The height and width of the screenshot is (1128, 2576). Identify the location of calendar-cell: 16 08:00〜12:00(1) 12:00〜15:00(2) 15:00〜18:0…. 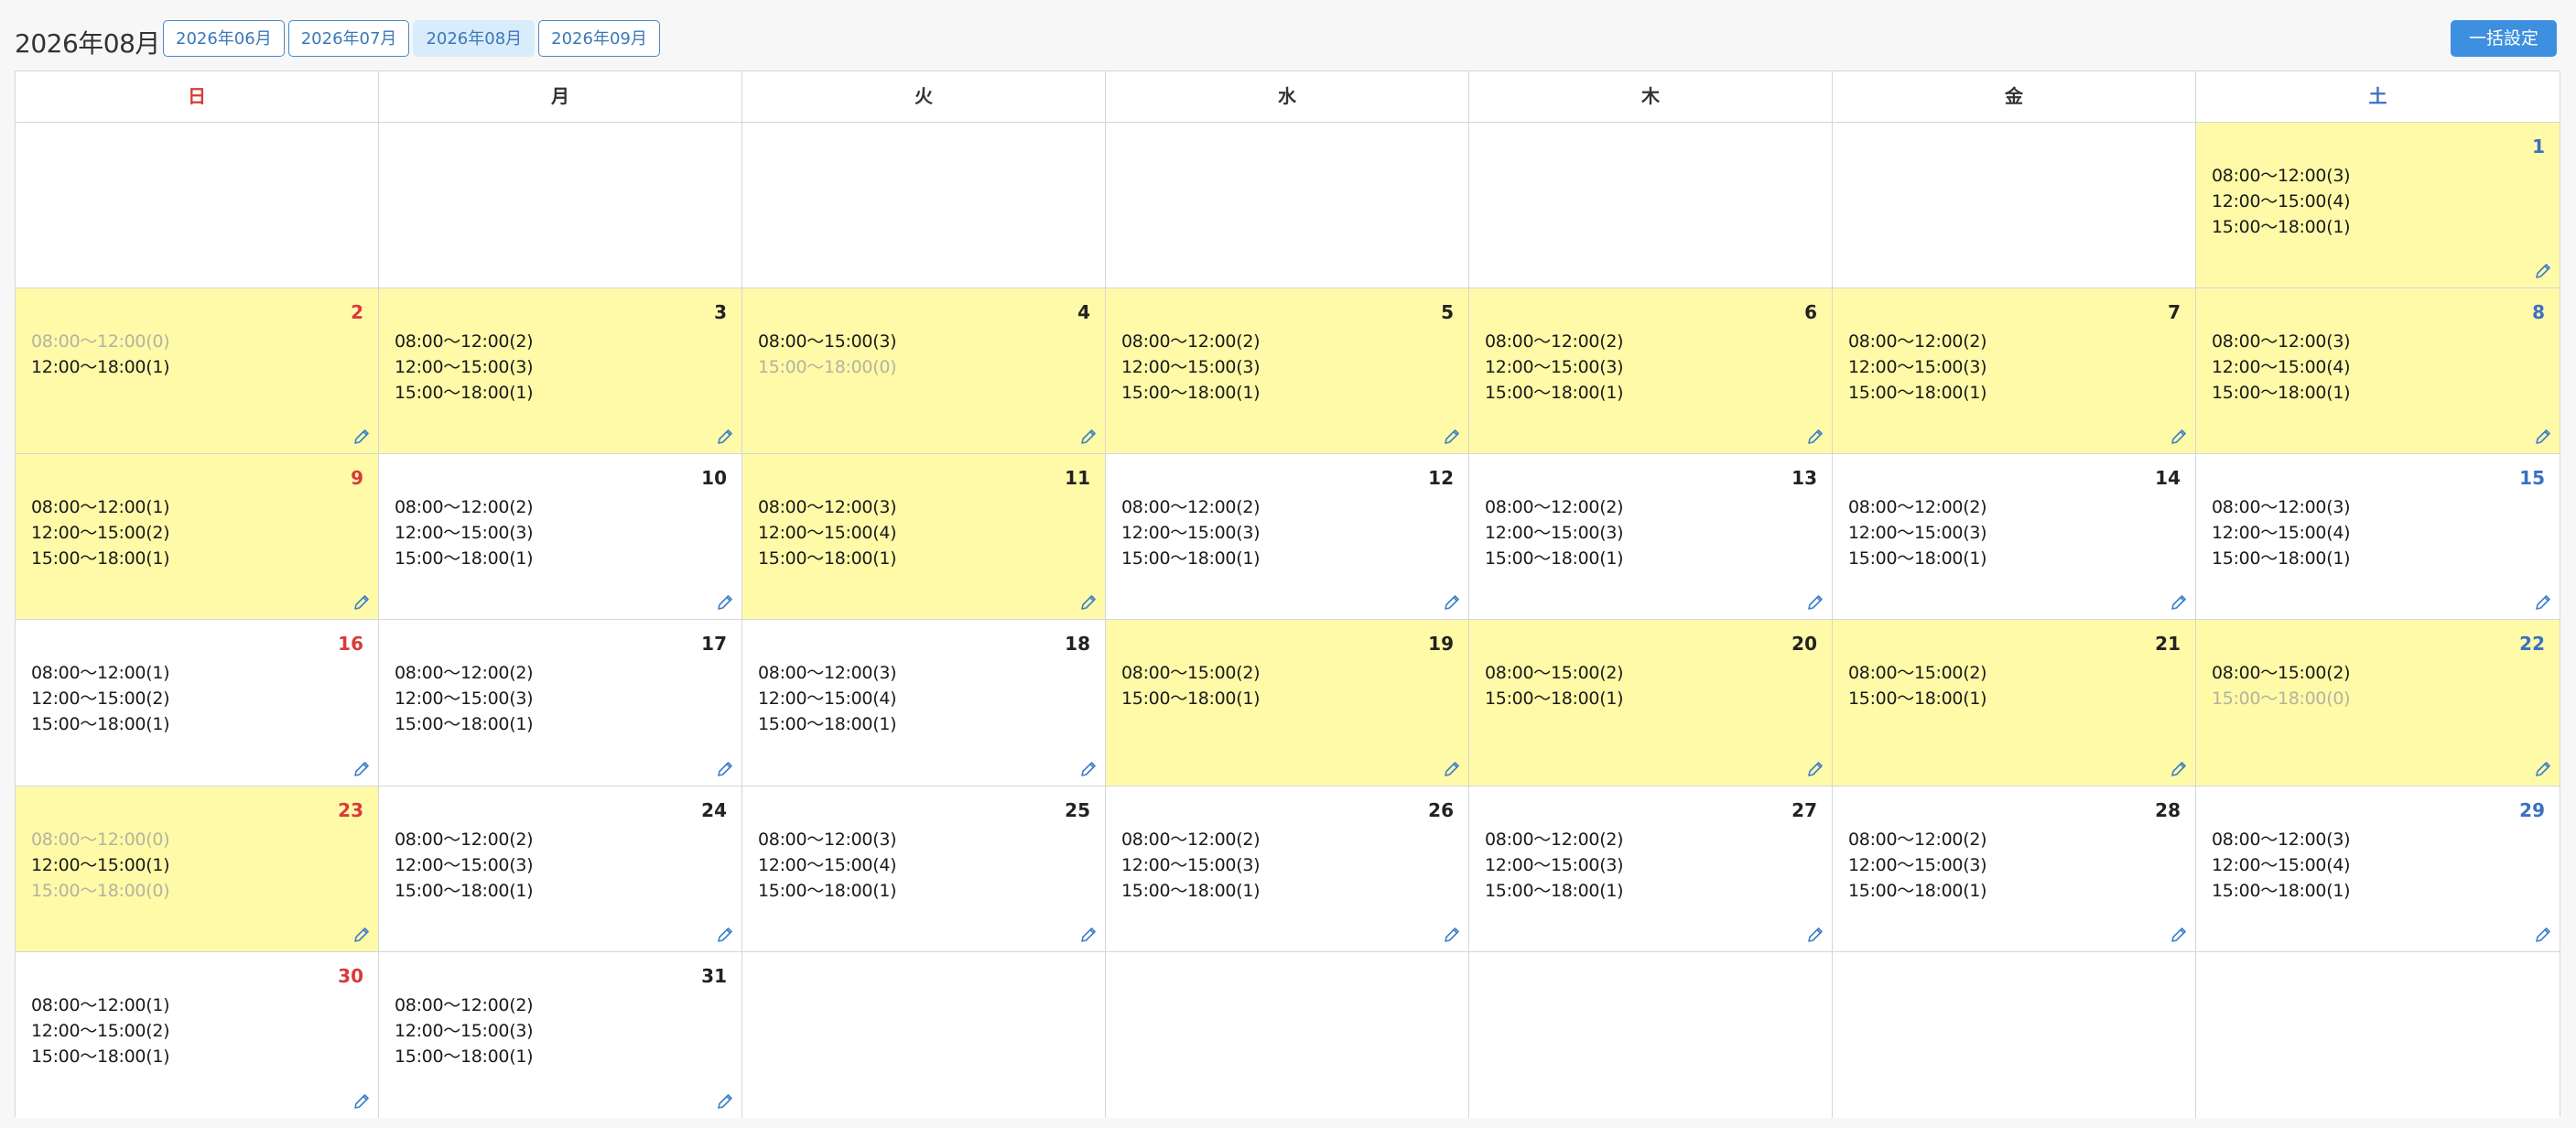
(198, 703).